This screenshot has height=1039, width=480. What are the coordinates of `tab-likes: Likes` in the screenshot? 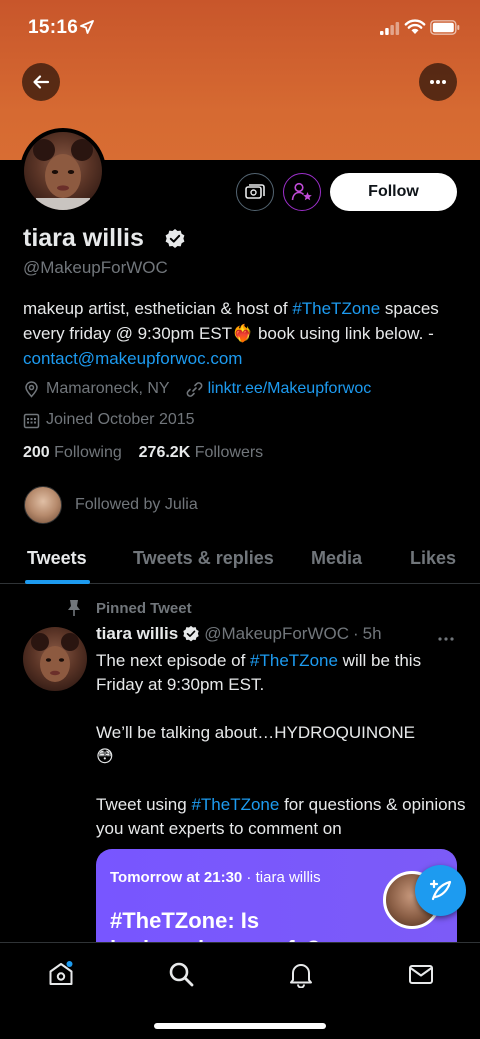 It's located at (433, 558).